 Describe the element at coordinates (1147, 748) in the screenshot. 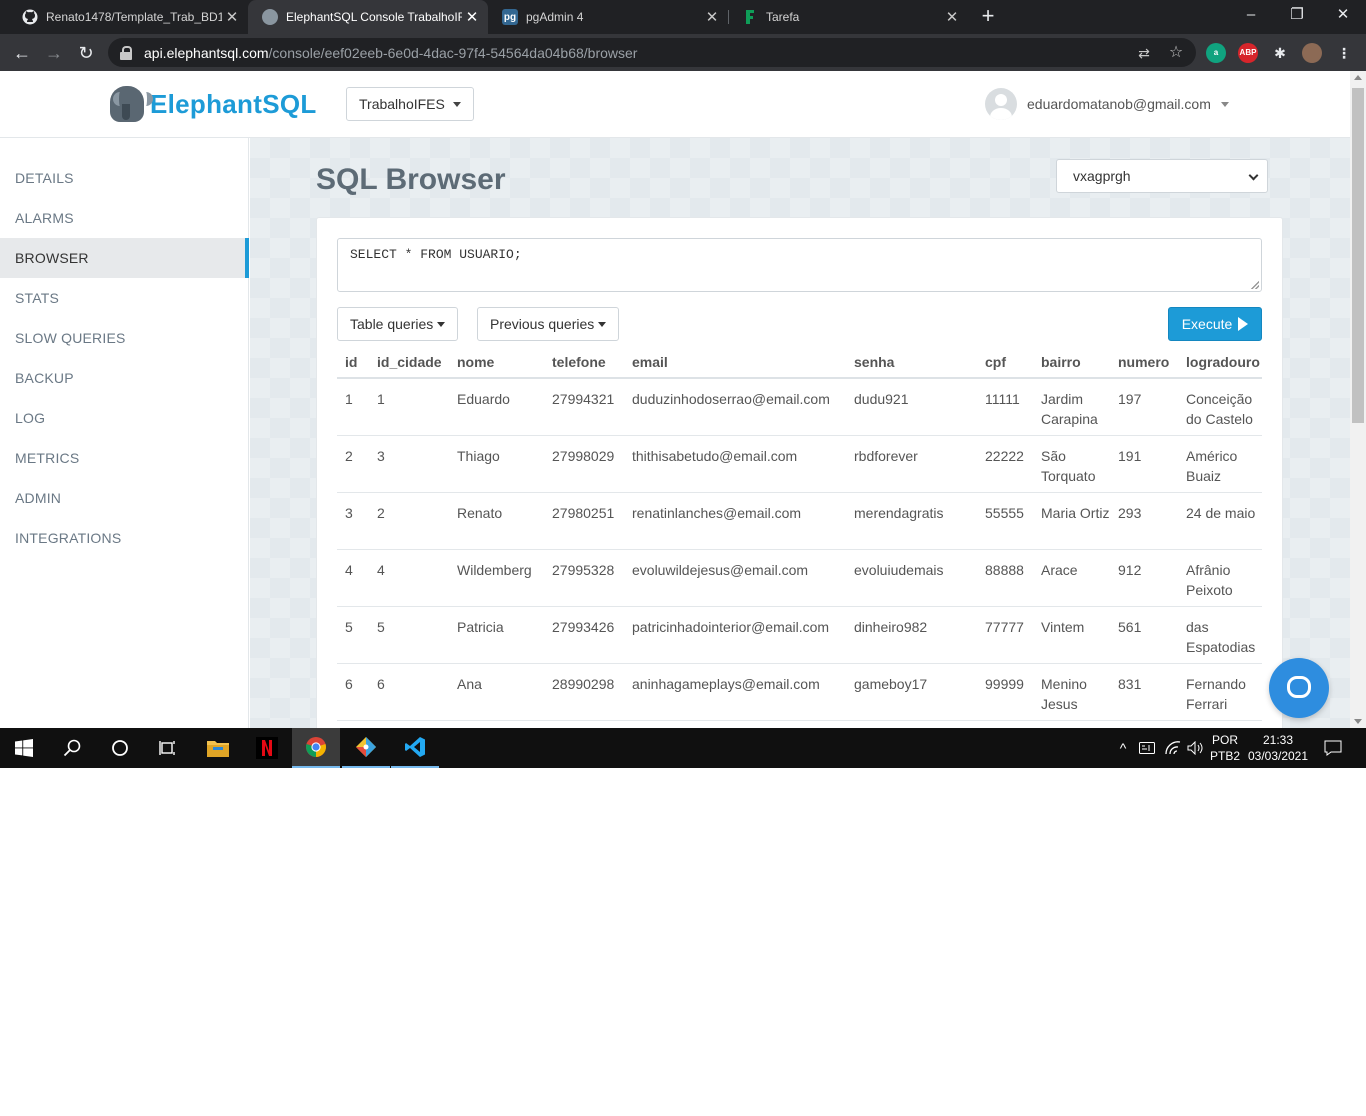

I see `input-method-icon` at that location.